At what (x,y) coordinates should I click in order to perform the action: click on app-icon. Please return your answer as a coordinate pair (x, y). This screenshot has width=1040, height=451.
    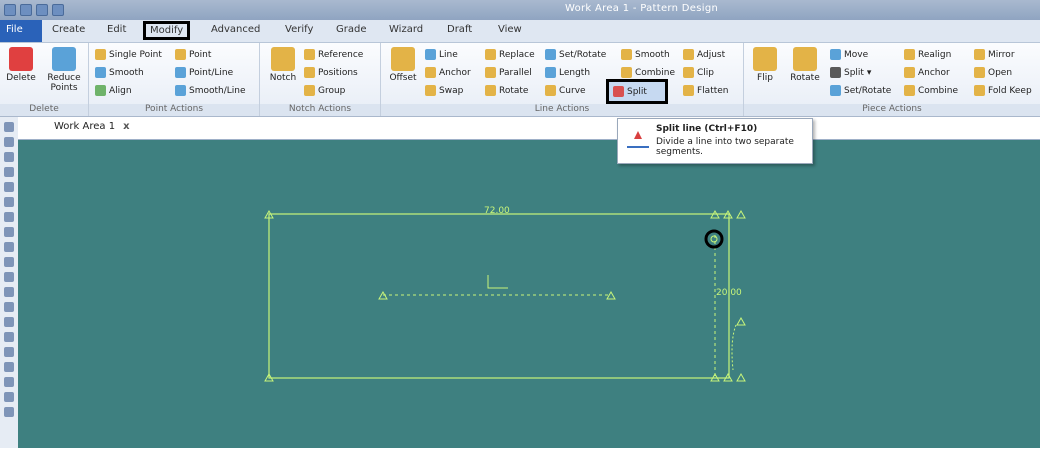
    Looking at the image, I should click on (10, 10).